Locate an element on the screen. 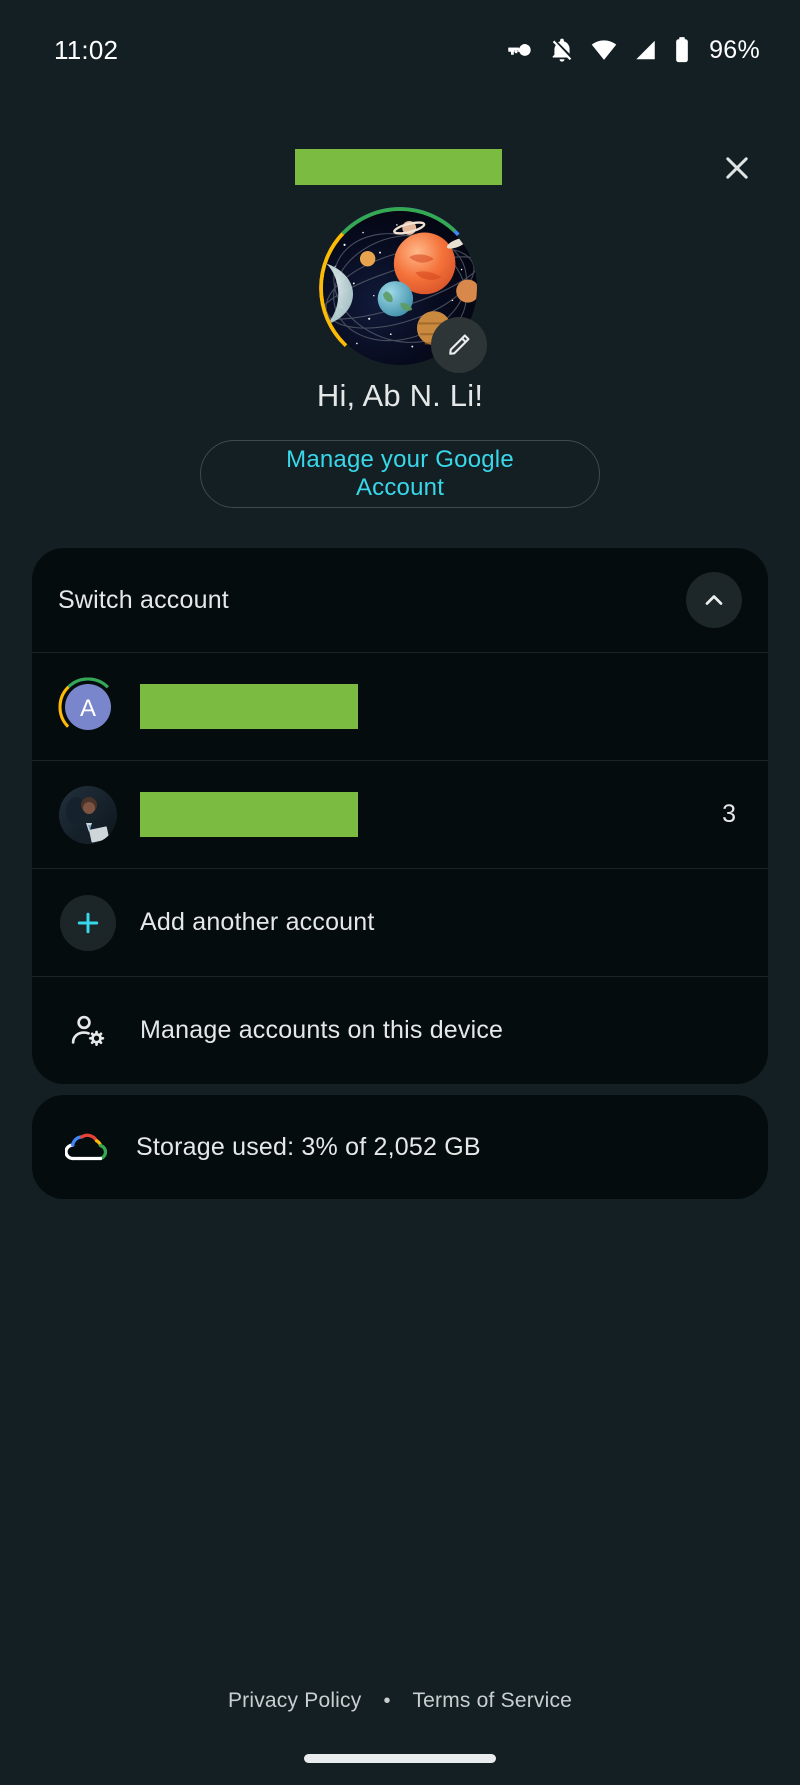  manage-accounts-row: Manage accounts on this device is located at coordinates (400, 1030).